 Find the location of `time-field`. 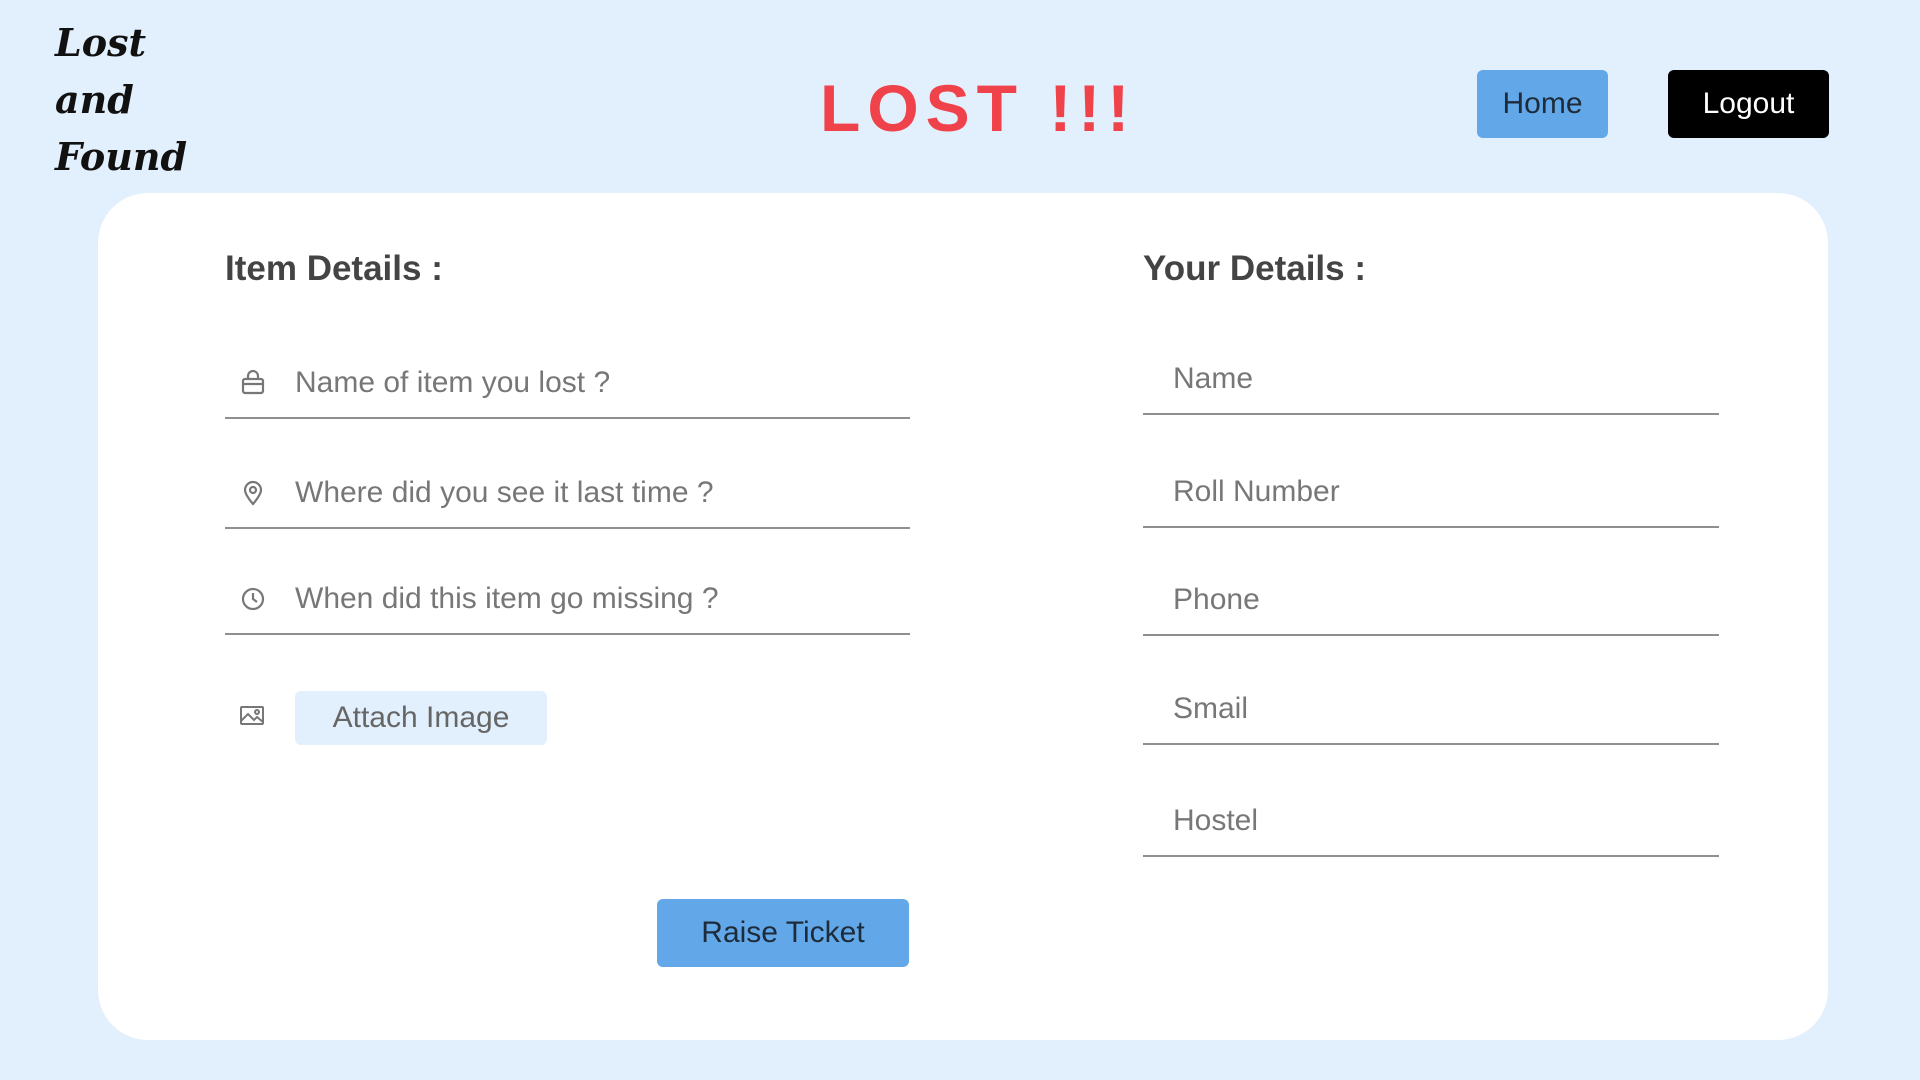

time-field is located at coordinates (567, 600).